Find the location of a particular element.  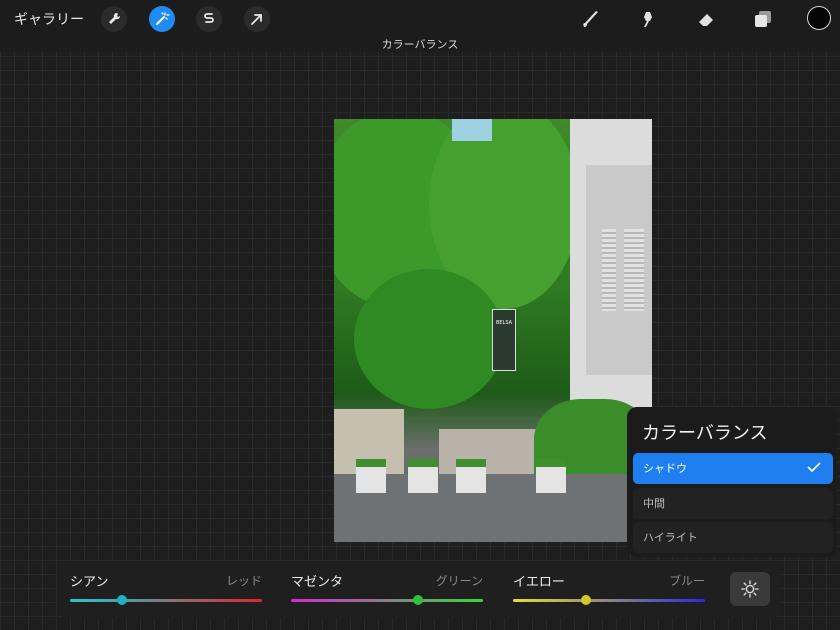

color-balance-panel: カラーバランス シャドウ 中間 ハイライト is located at coordinates (732, 482).